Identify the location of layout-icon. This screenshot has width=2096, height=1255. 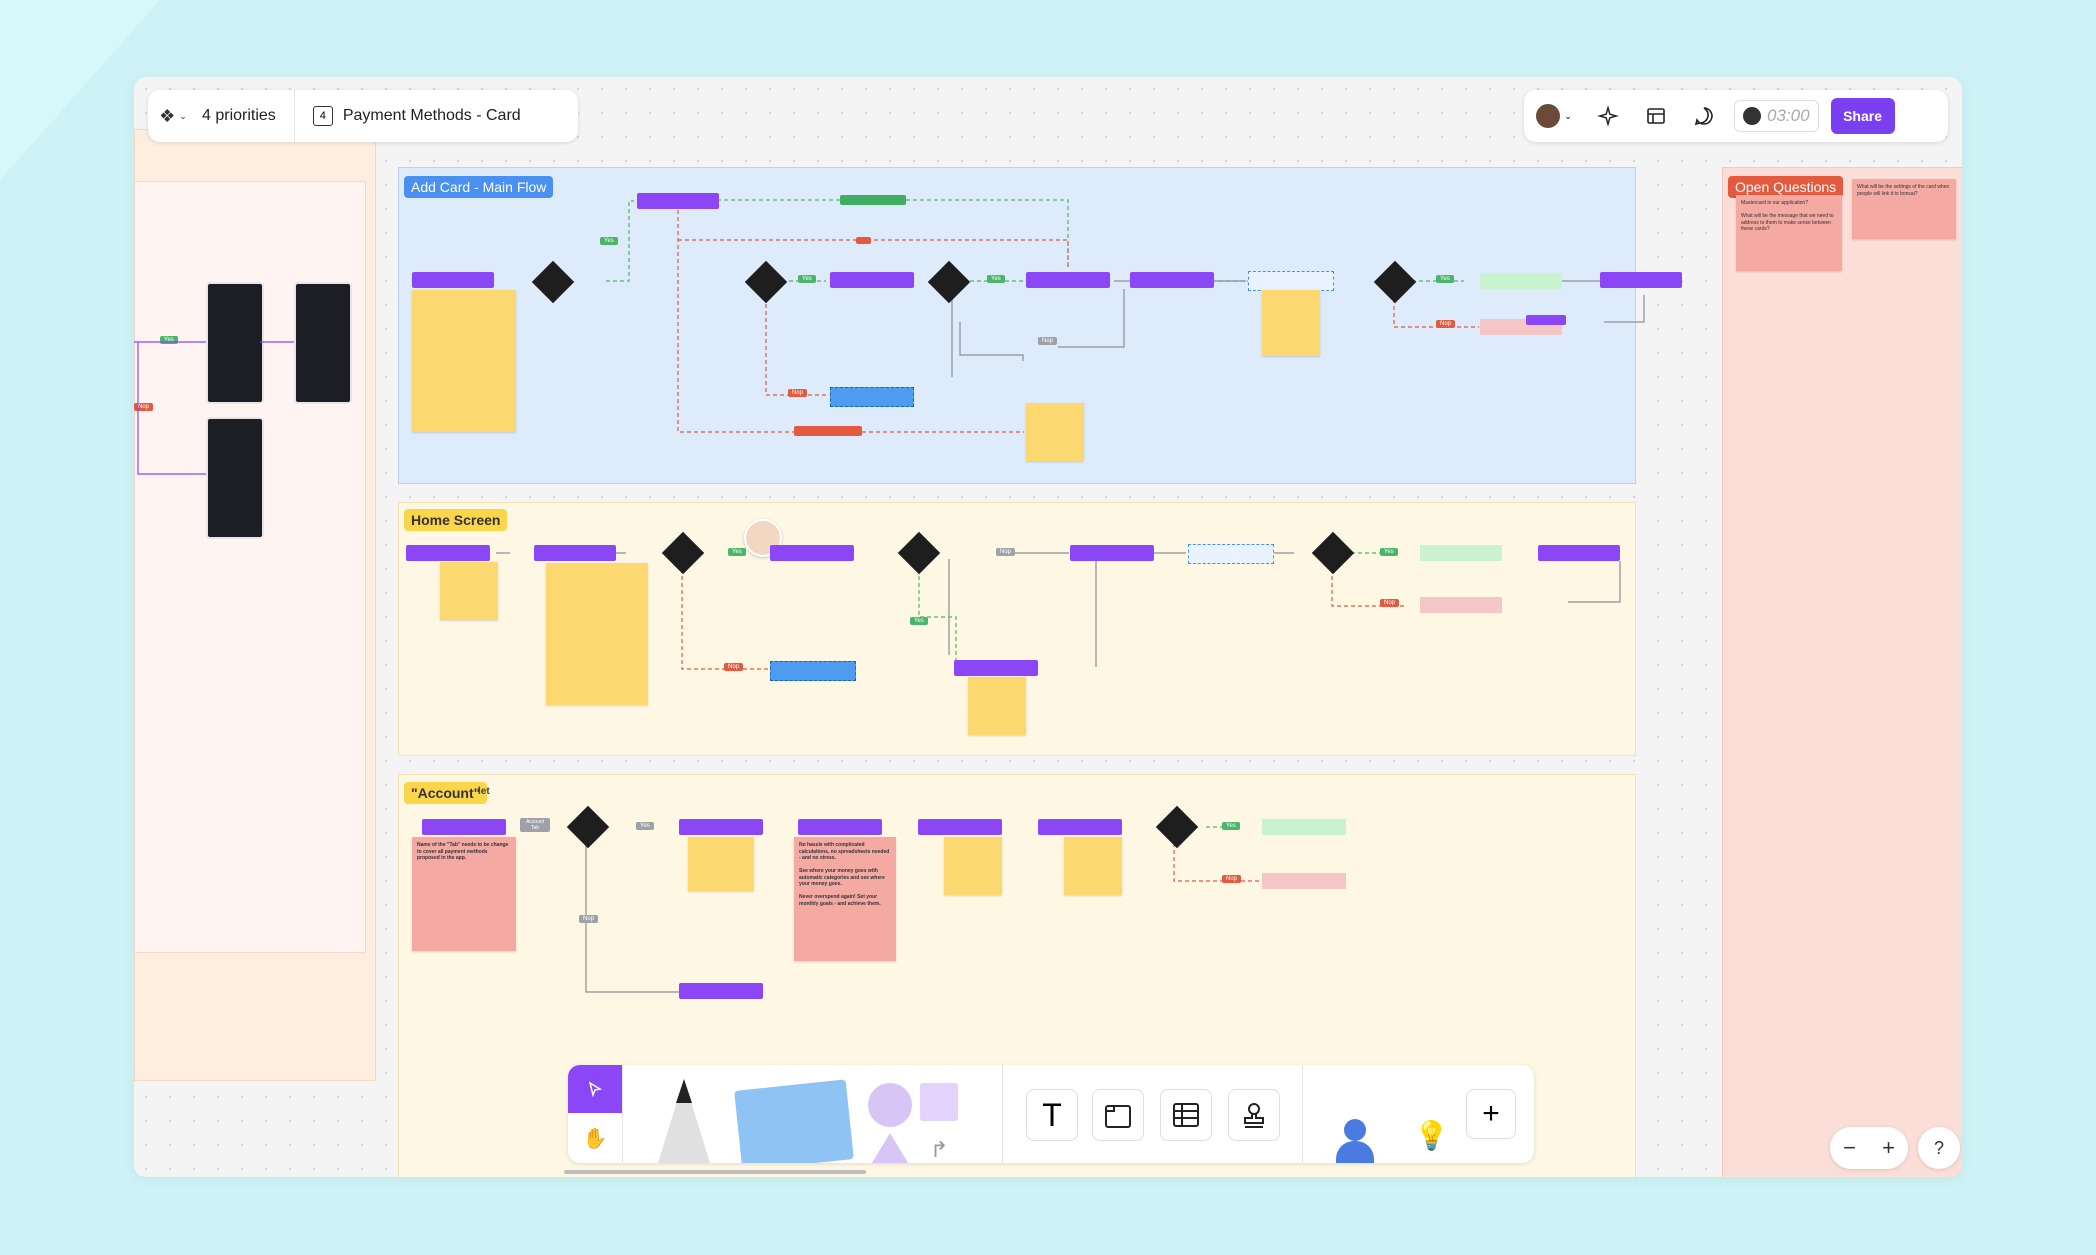
(1656, 116).